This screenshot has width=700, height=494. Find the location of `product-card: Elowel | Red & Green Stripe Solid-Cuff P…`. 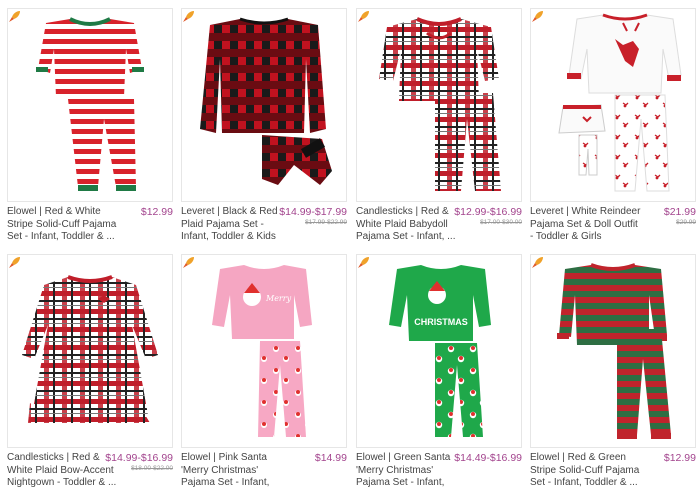

product-card: Elowel | Red & Green Stripe Solid-Cuff P… is located at coordinates (613, 374).